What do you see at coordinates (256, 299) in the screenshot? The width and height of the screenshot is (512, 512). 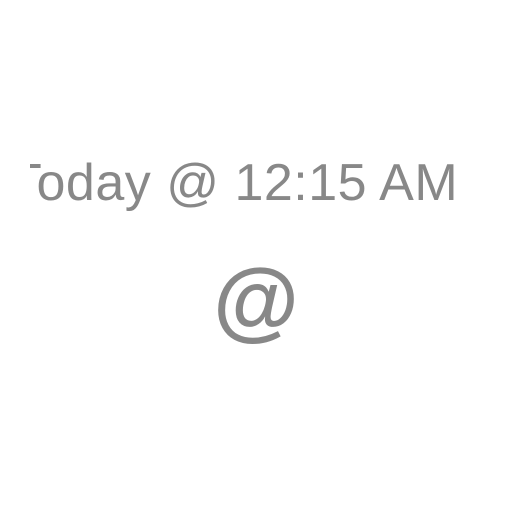 I see `at-sign-icon: @` at bounding box center [256, 299].